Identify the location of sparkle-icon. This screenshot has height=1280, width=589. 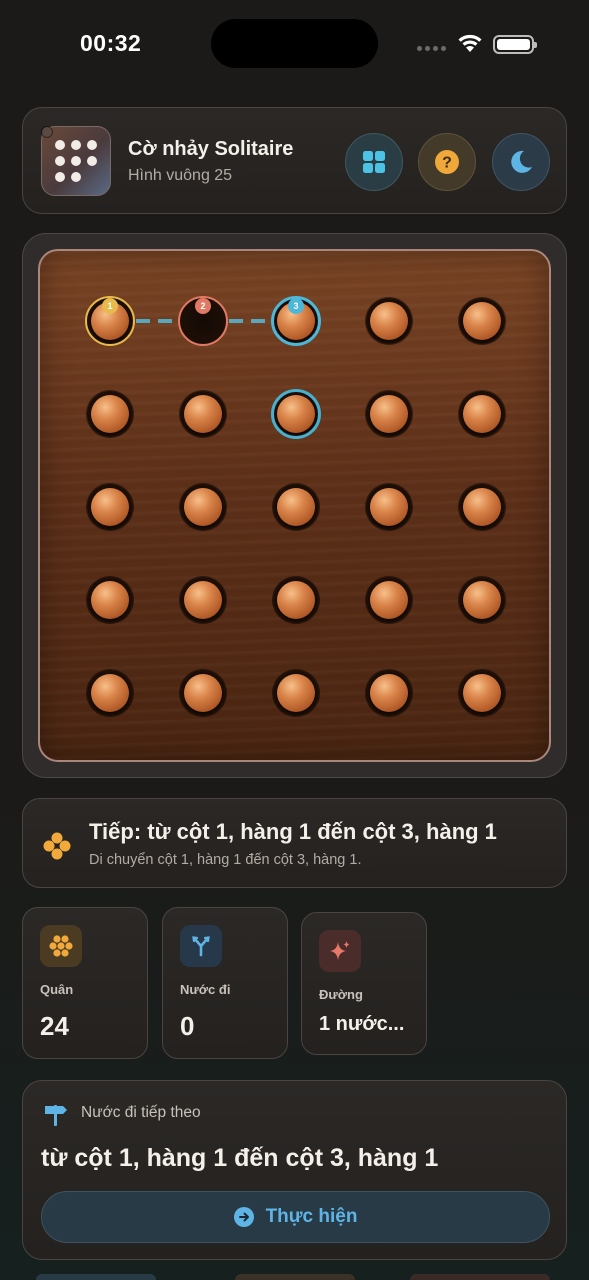
(340, 951).